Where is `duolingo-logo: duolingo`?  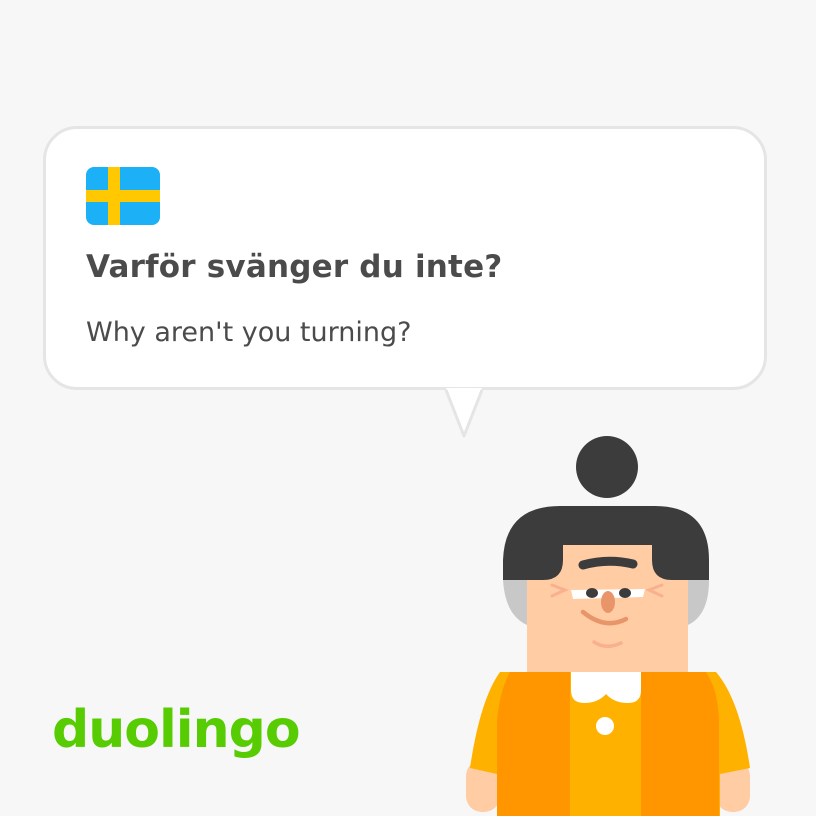 duolingo-logo: duolingo is located at coordinates (176, 730).